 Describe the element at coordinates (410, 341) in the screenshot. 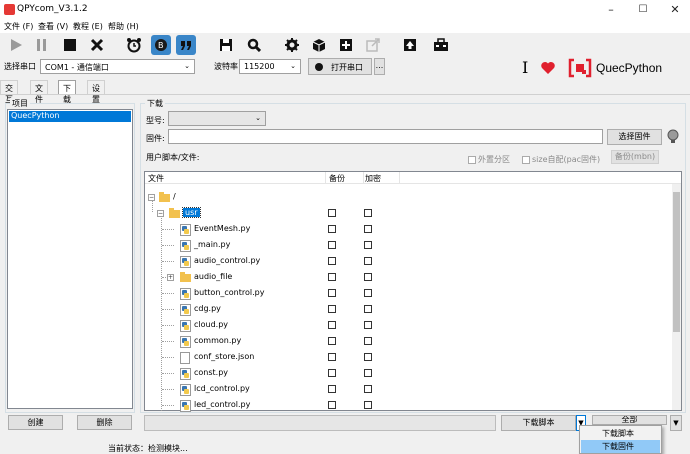

I see `tree-row: common.py` at that location.